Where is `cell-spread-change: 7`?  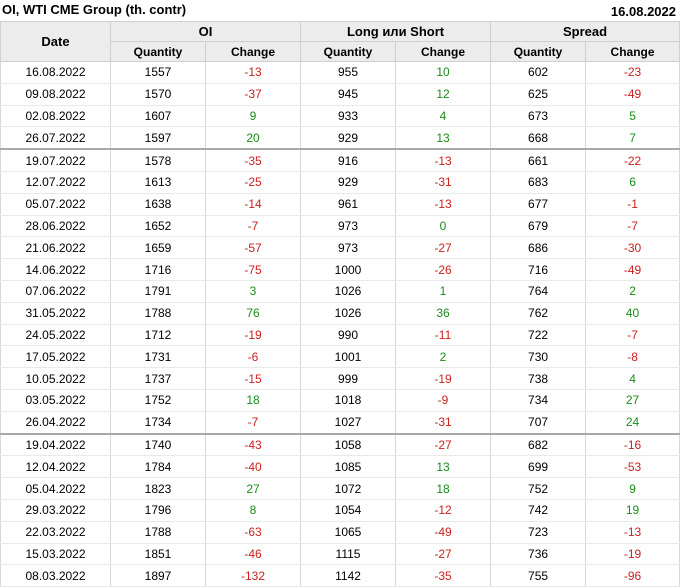 cell-spread-change: 7 is located at coordinates (632, 138).